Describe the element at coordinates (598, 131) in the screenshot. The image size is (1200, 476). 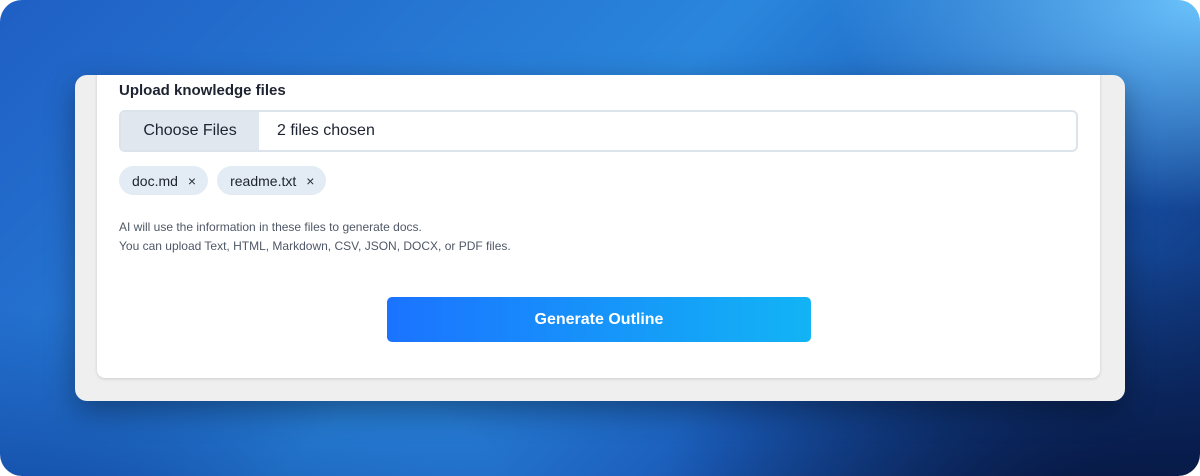
I see `file-input: Choose Files 2 files chosen` at that location.